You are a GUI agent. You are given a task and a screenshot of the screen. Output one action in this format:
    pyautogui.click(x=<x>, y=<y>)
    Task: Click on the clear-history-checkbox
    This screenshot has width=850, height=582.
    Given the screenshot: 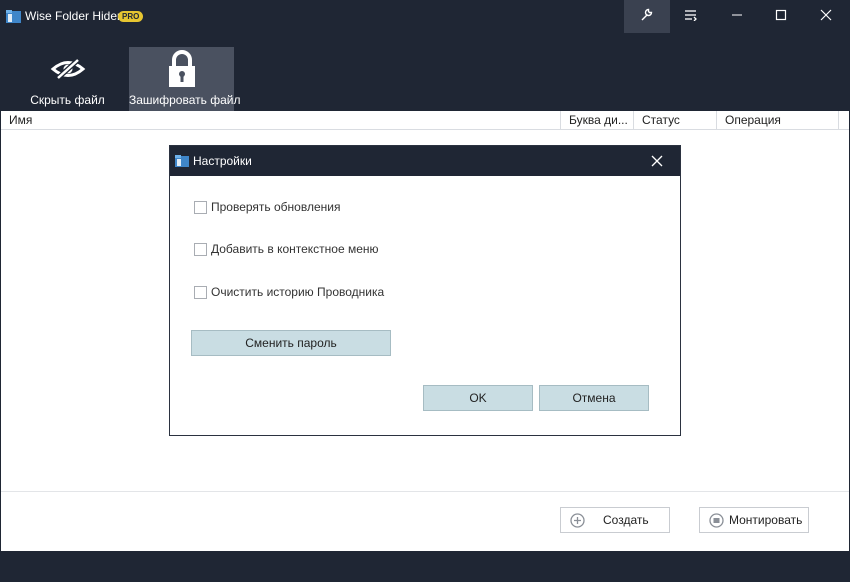 What is the action you would take?
    pyautogui.click(x=200, y=292)
    